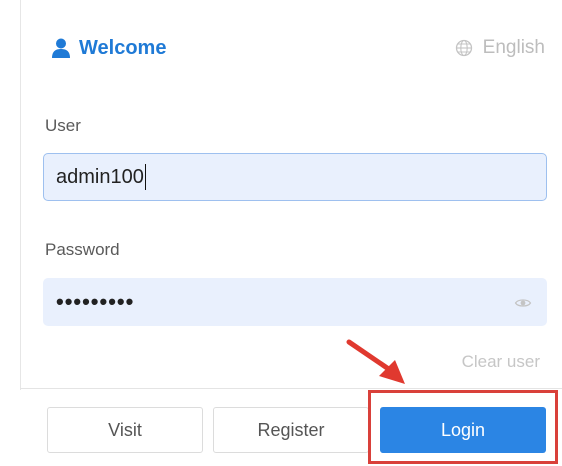 The width and height of the screenshot is (562, 466). I want to click on welcome-title: Welcome, so click(108, 48).